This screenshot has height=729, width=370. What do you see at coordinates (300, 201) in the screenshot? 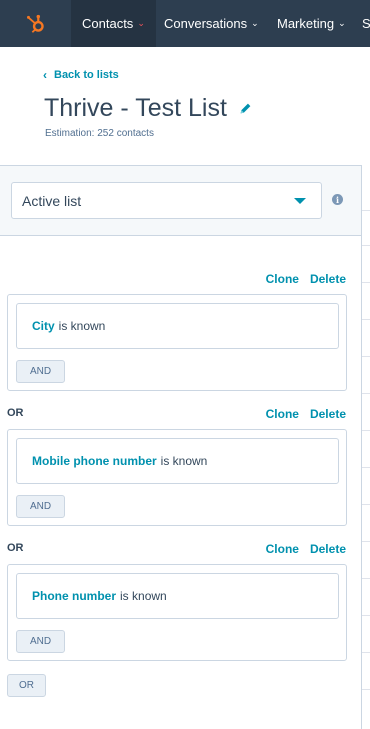
I see `dropdown-arrow-icon` at bounding box center [300, 201].